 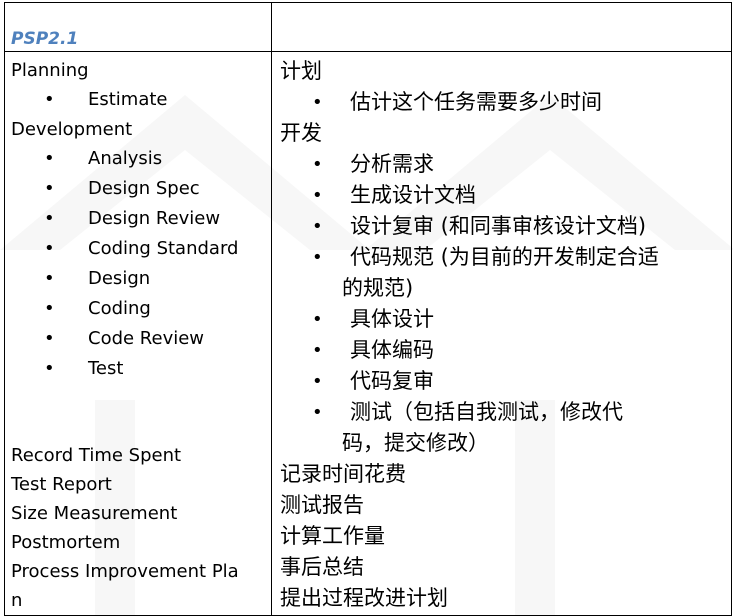 What do you see at coordinates (125, 571) in the screenshot?
I see `list-item: Process Improvement Pla` at bounding box center [125, 571].